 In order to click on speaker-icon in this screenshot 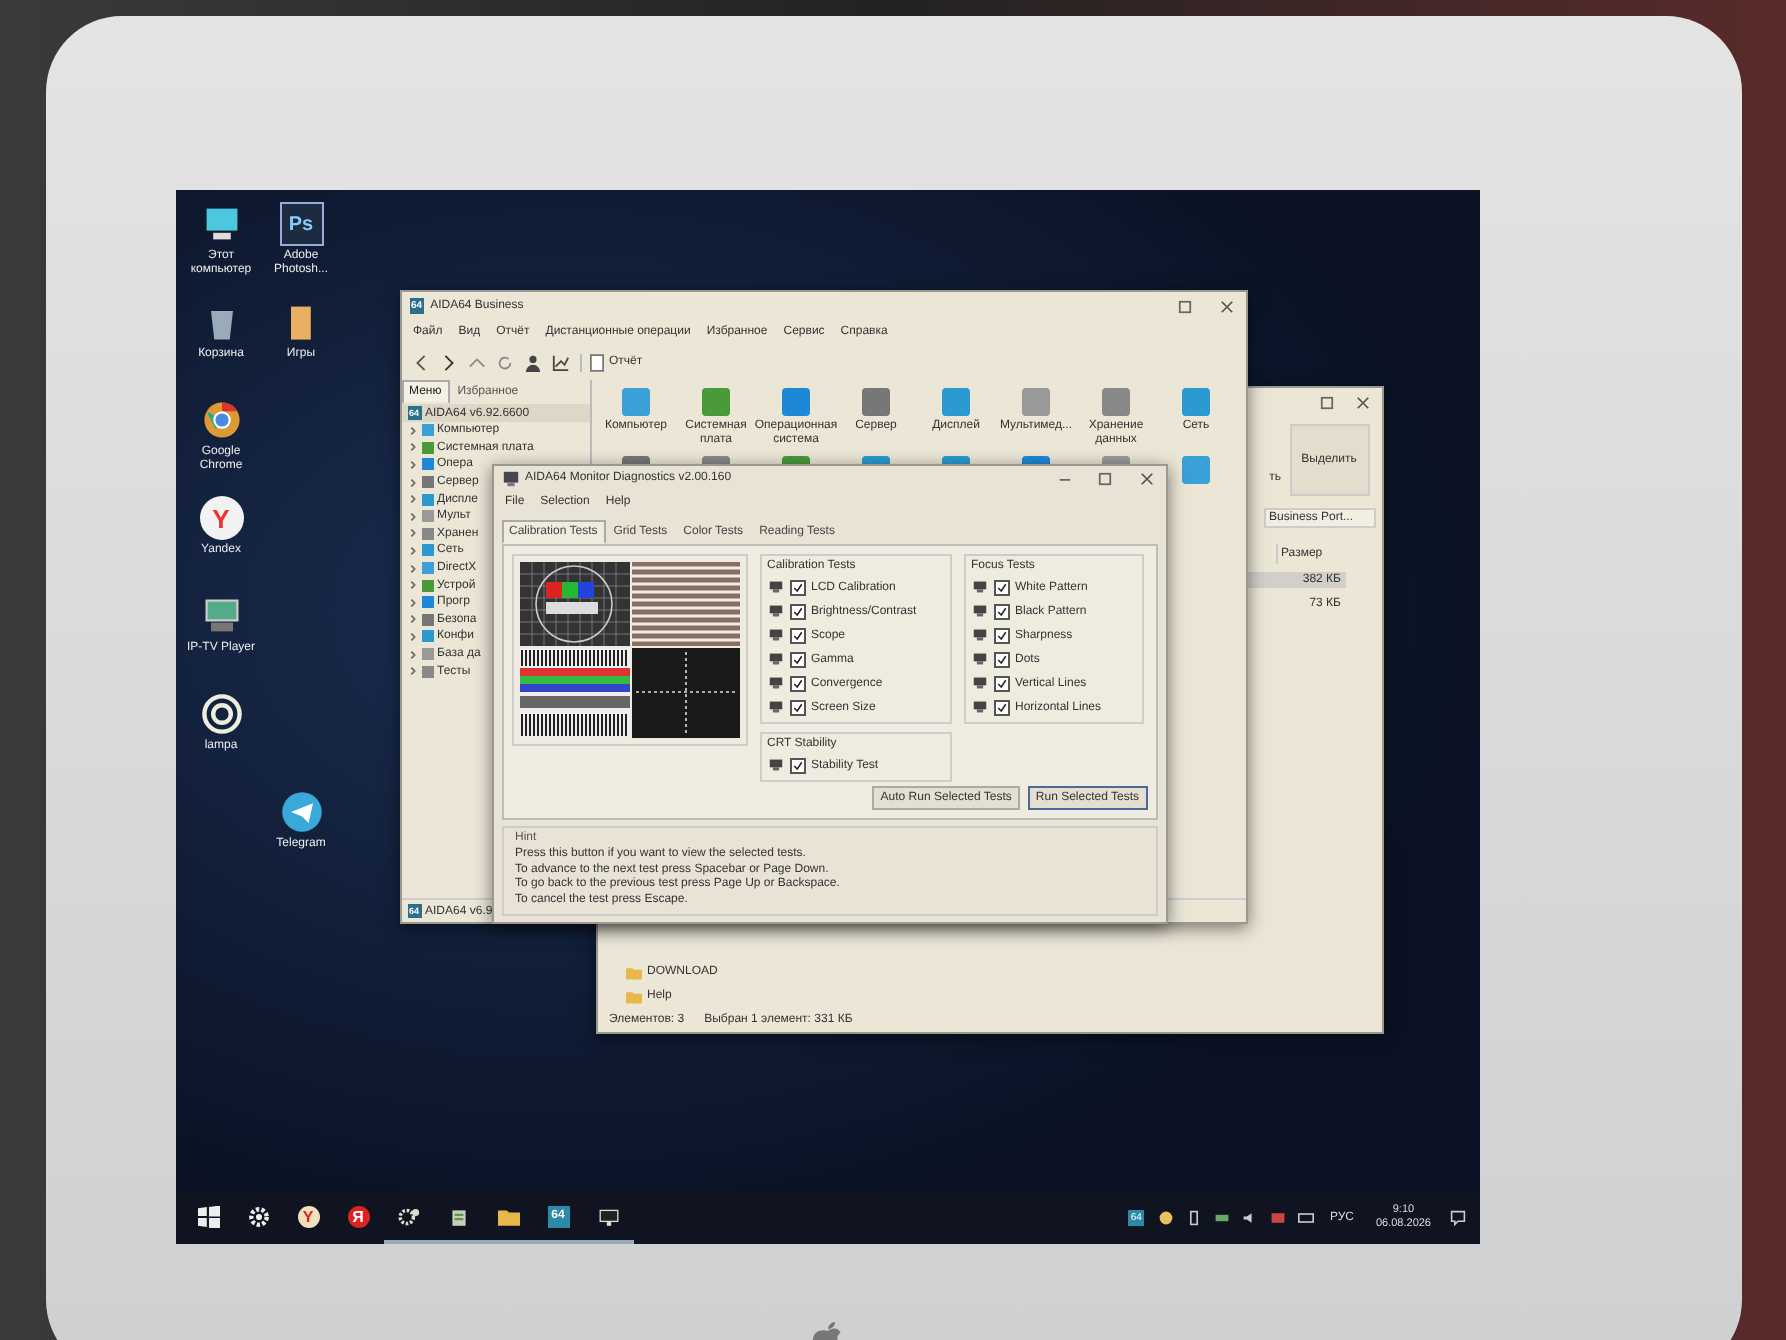, I will do `click(1249, 1218)`.